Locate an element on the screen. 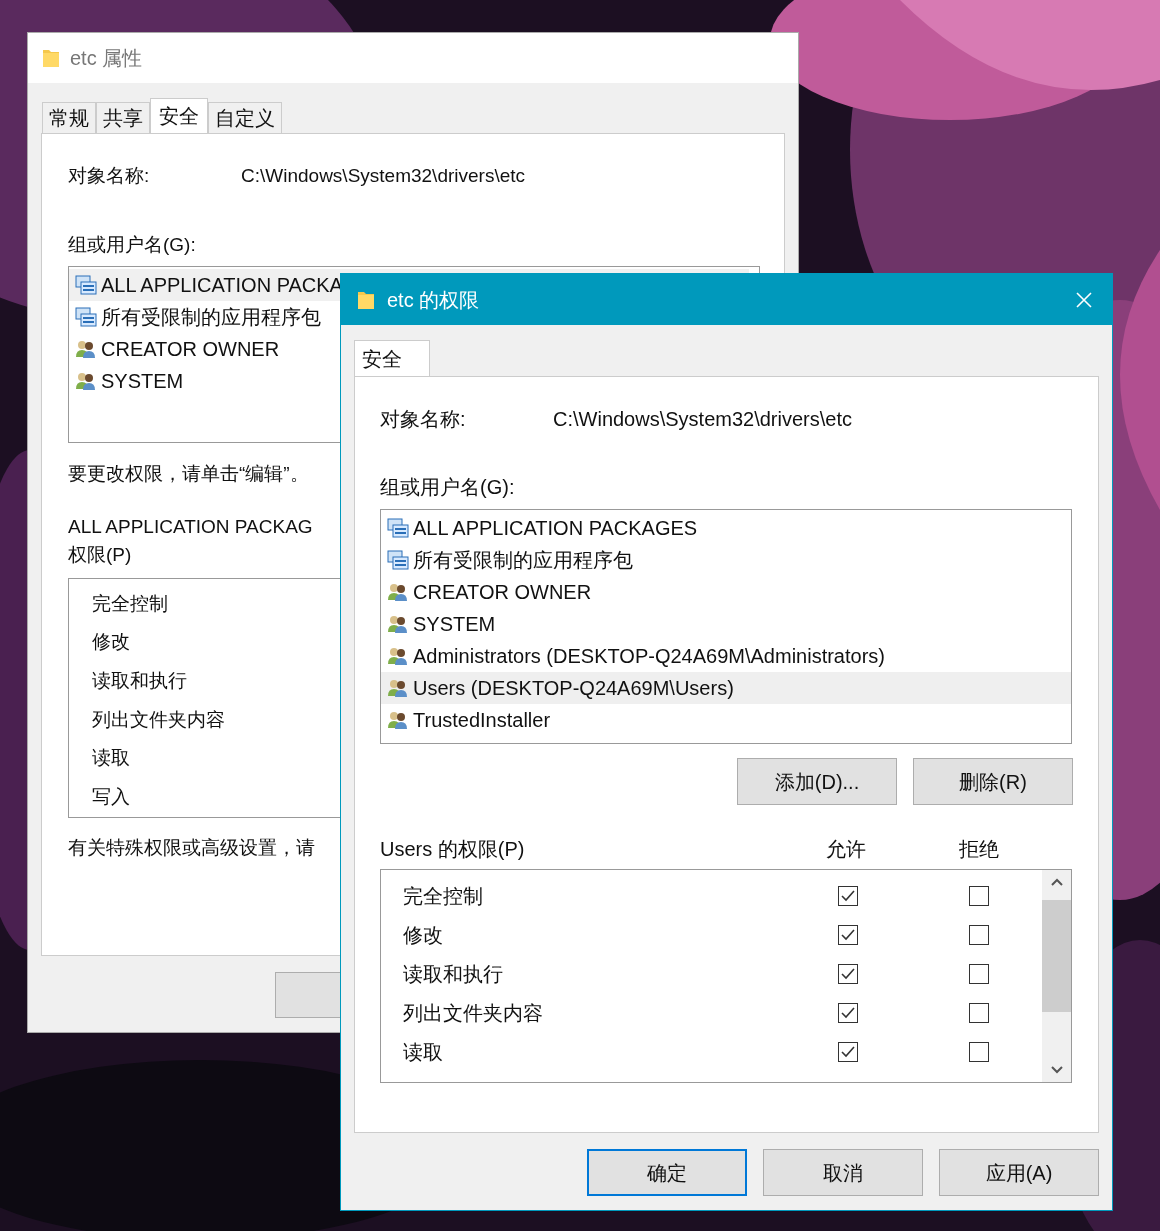 This screenshot has height=1231, width=1160. deny-header: 拒绝 is located at coordinates (979, 849).